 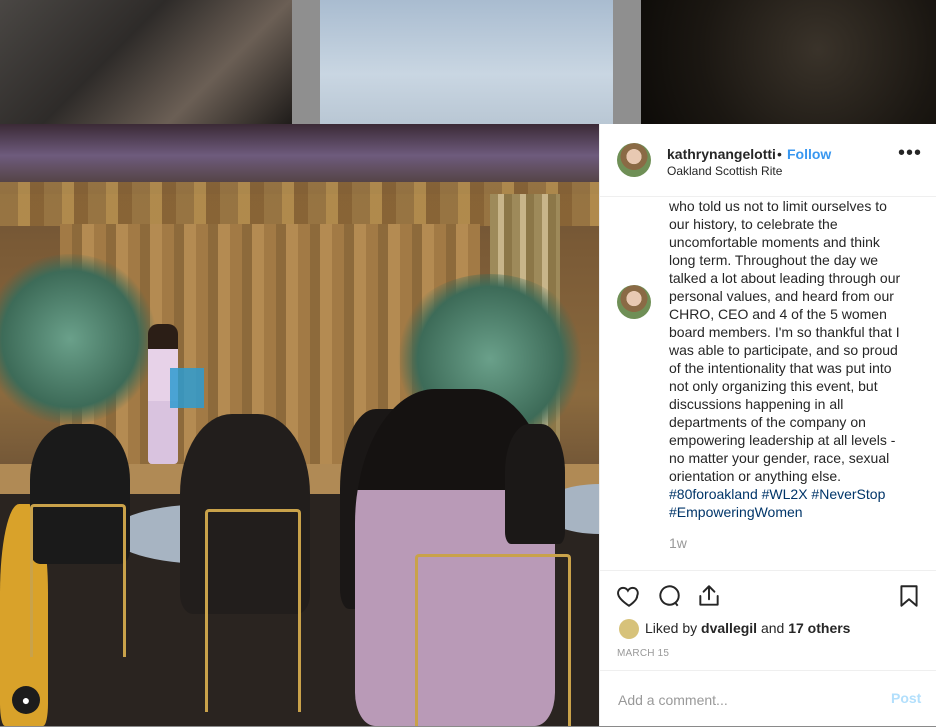 What do you see at coordinates (748, 700) in the screenshot?
I see `comment-input` at bounding box center [748, 700].